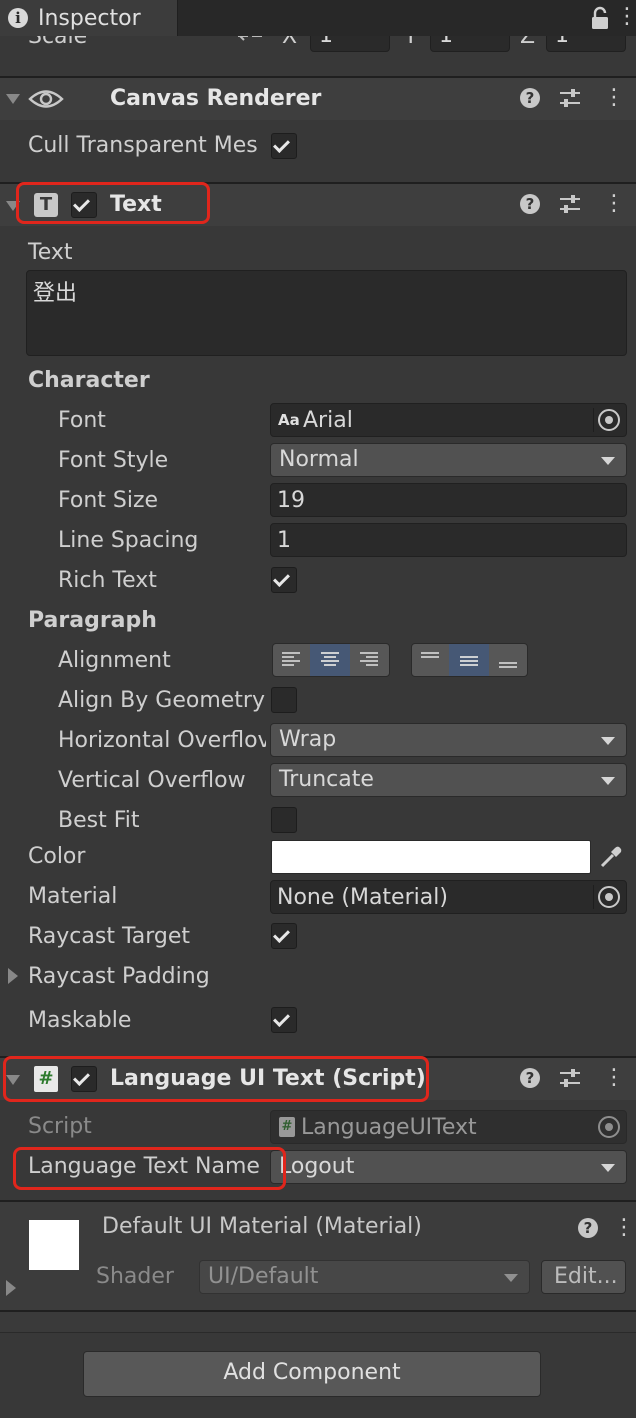  Describe the element at coordinates (470, 44) in the screenshot. I see `scale-y-field: 1` at that location.